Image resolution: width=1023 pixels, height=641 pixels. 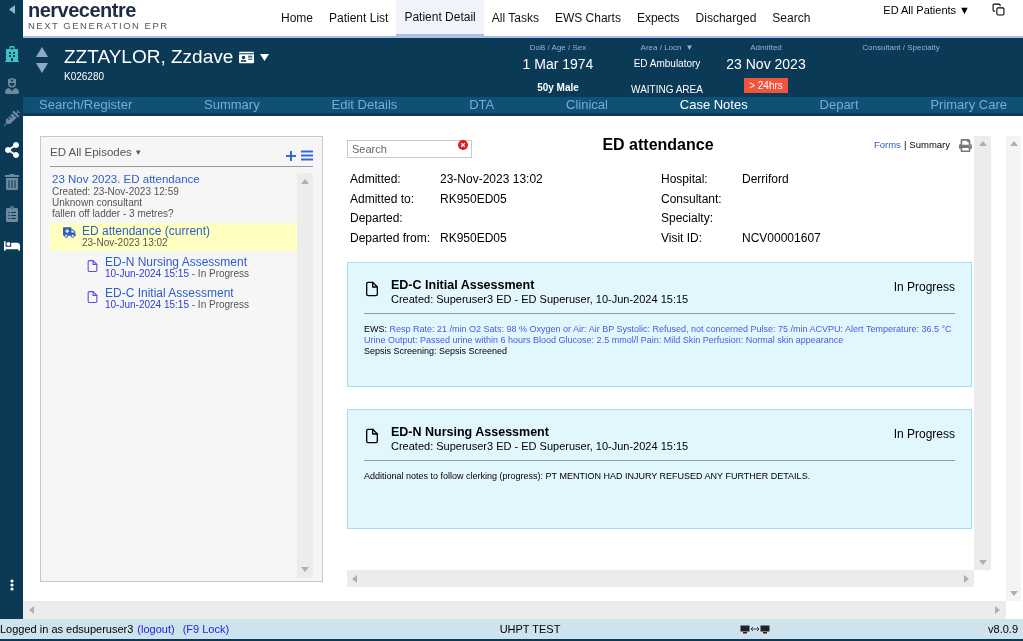 I want to click on field-label: Consultant:, so click(x=692, y=199).